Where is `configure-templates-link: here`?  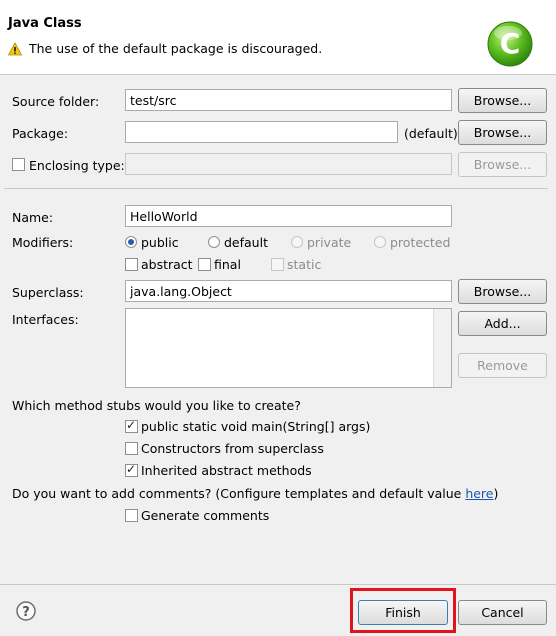
configure-templates-link: here is located at coordinates (479, 493).